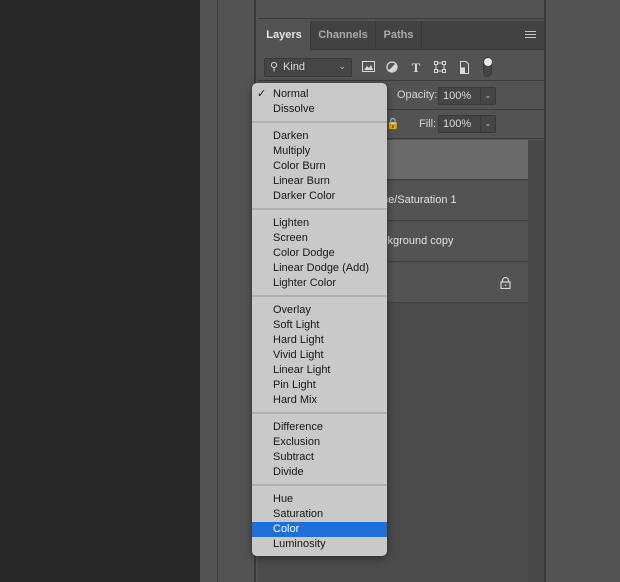  Describe the element at coordinates (294, 67) in the screenshot. I see `kind-label: Kind` at that location.